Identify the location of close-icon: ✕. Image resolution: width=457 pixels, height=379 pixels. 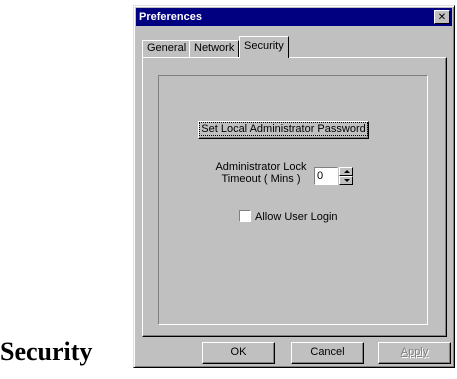
(442, 17).